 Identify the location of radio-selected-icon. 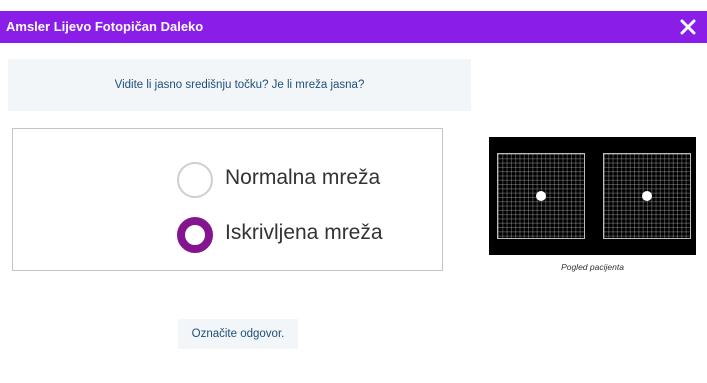
(195, 235).